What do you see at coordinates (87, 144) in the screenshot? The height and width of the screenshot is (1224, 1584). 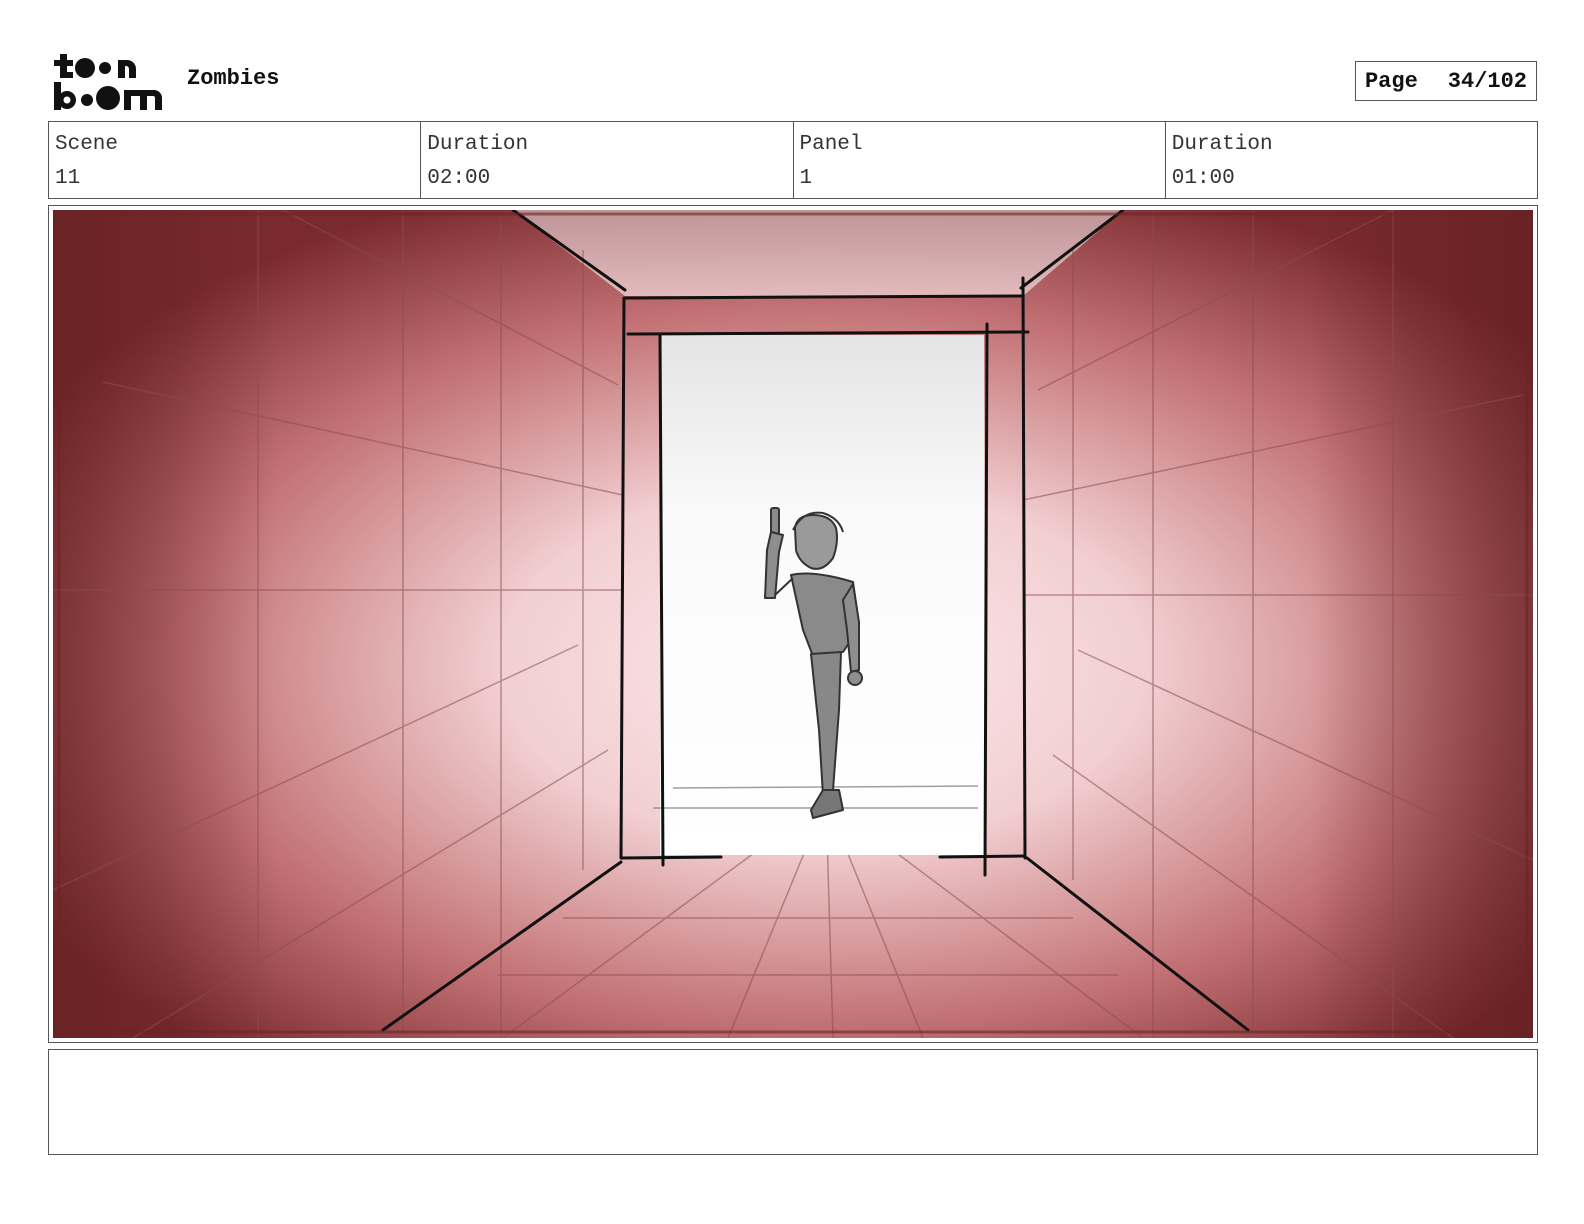 I see `scene-label: Scene` at bounding box center [87, 144].